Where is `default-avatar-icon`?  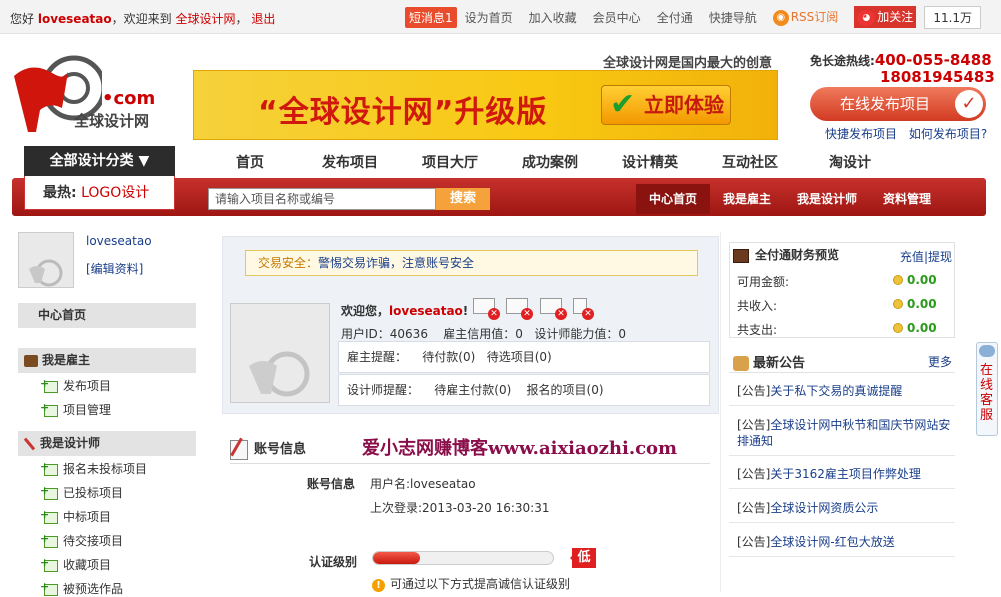 default-avatar-icon is located at coordinates (279, 374).